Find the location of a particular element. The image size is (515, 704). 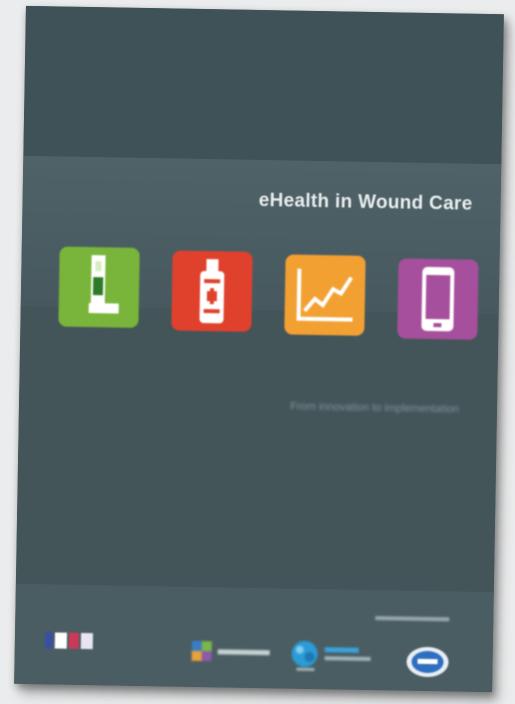

partner-logo-b is located at coordinates (333, 657).